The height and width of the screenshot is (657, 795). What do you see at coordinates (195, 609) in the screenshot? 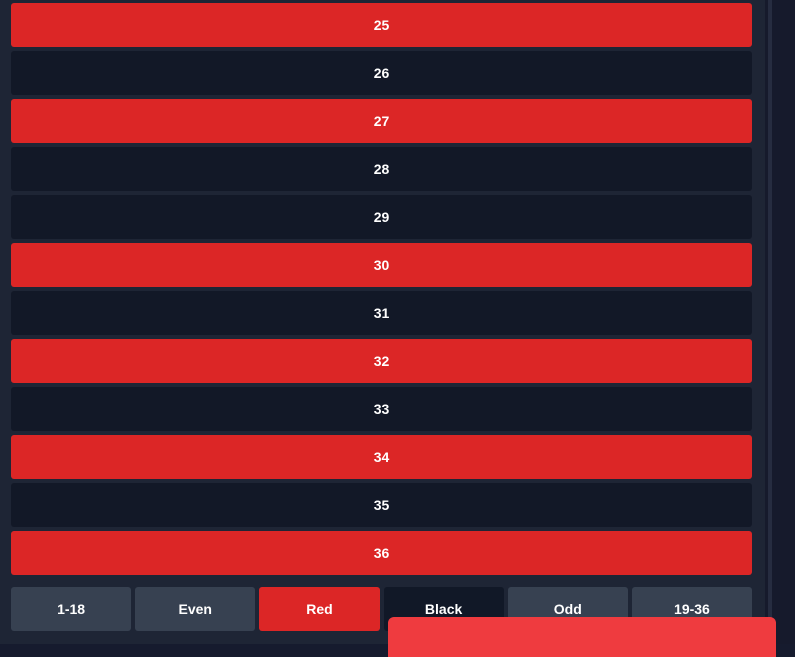
I see `bet-even-button: Even` at bounding box center [195, 609].